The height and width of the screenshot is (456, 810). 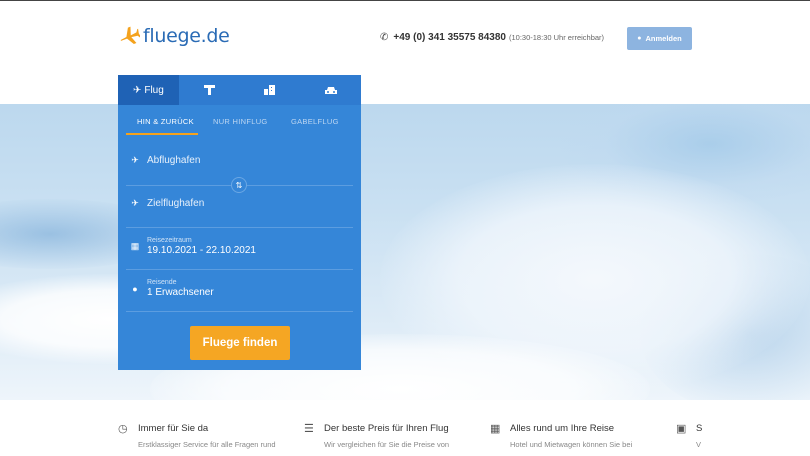 I want to click on trip-type-oneway: NUR HINFLUG, so click(x=240, y=121).